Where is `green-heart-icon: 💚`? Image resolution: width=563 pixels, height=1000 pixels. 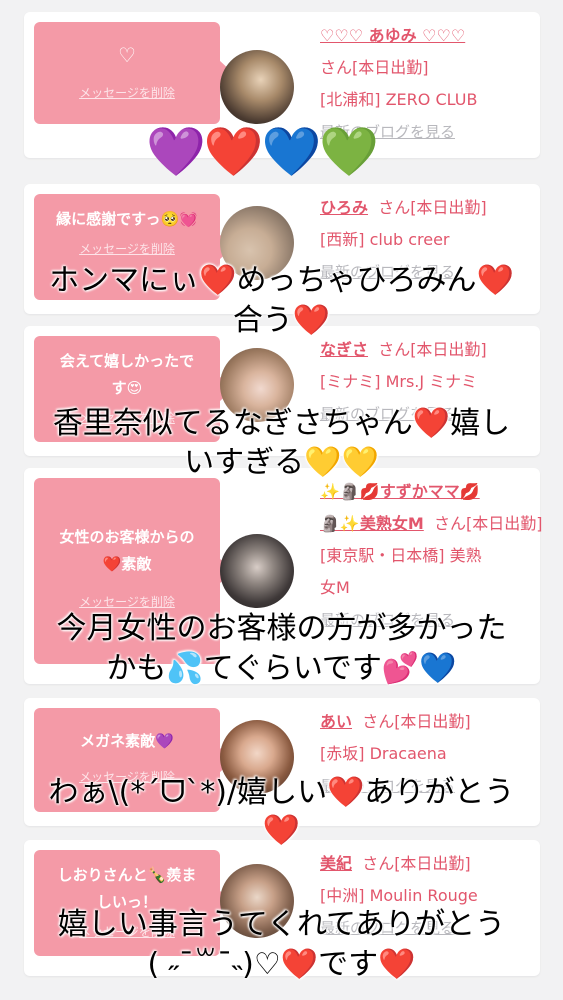 green-heart-icon: 💚 is located at coordinates (349, 152).